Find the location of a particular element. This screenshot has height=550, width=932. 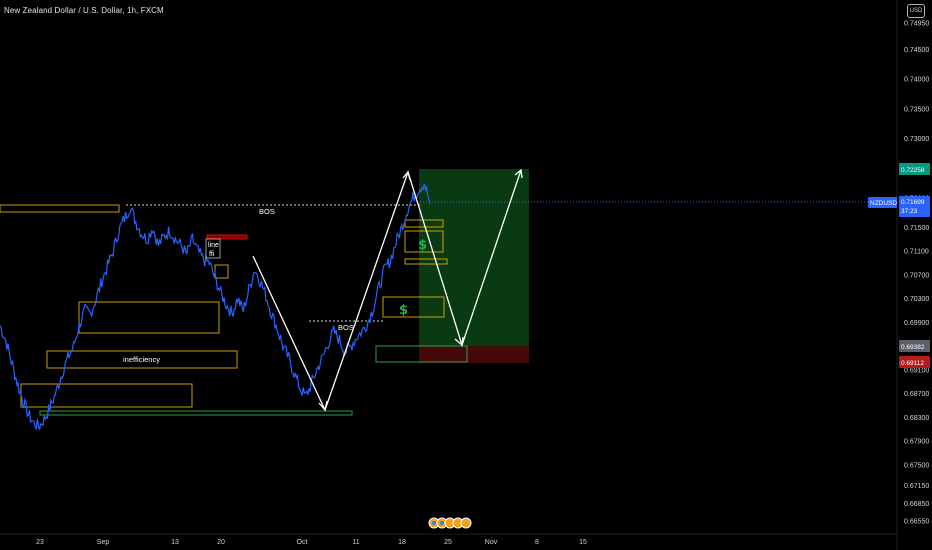

time-tick-label: 18 is located at coordinates (402, 542).